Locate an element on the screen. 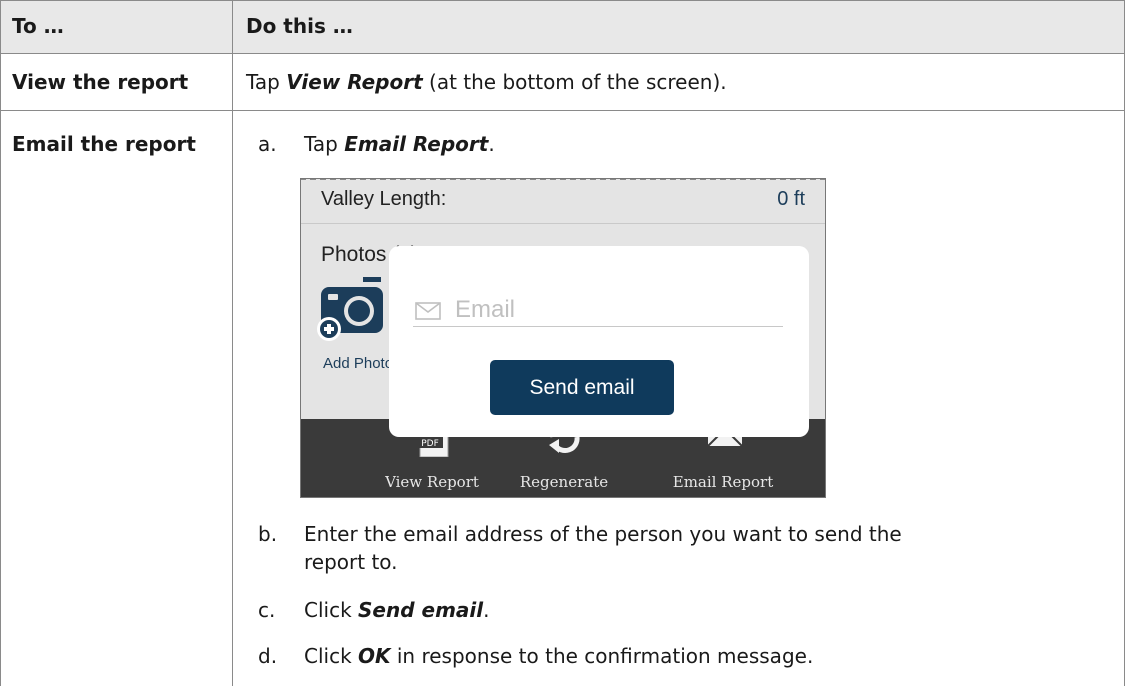  table-column-divider is located at coordinates (232, 343).